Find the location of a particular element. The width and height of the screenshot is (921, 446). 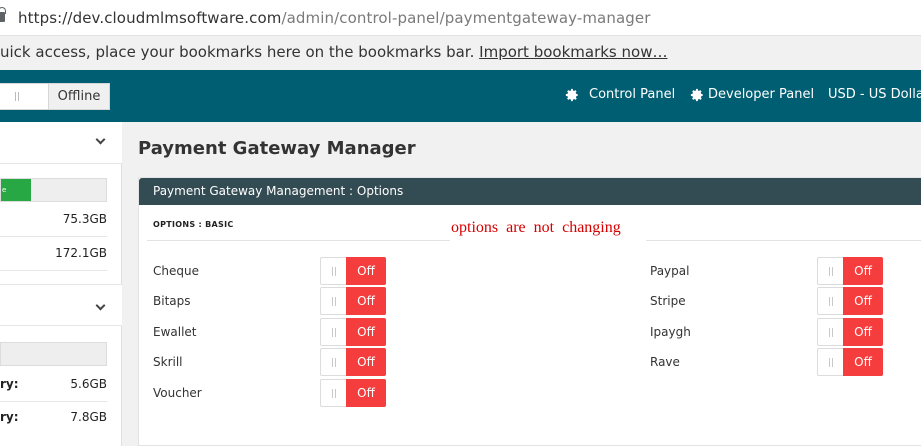

option-label-stripe: Stripe is located at coordinates (668, 301).